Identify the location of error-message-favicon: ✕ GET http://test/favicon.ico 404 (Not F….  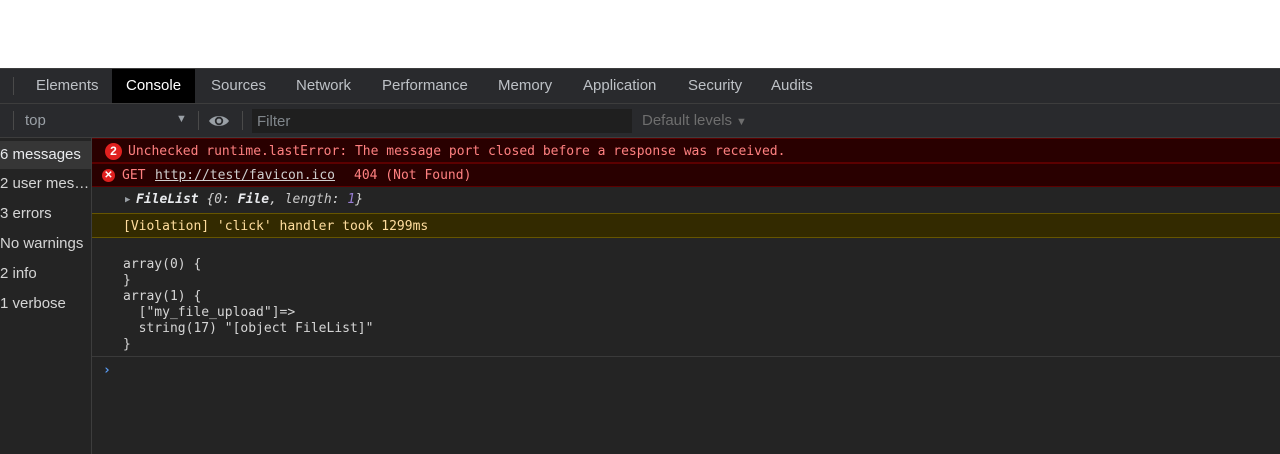
(686, 175).